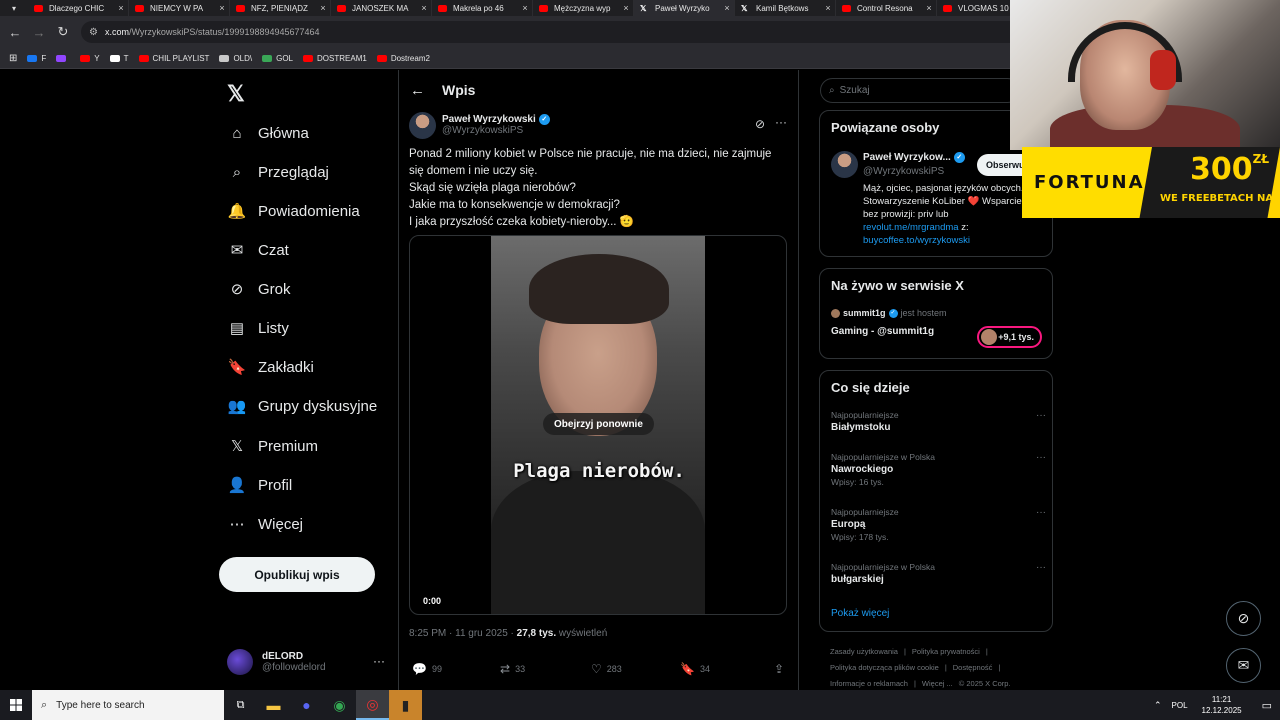  I want to click on trend-item: Najpopularniejsze w Polska bułgarskiej ···, so click(938, 573).